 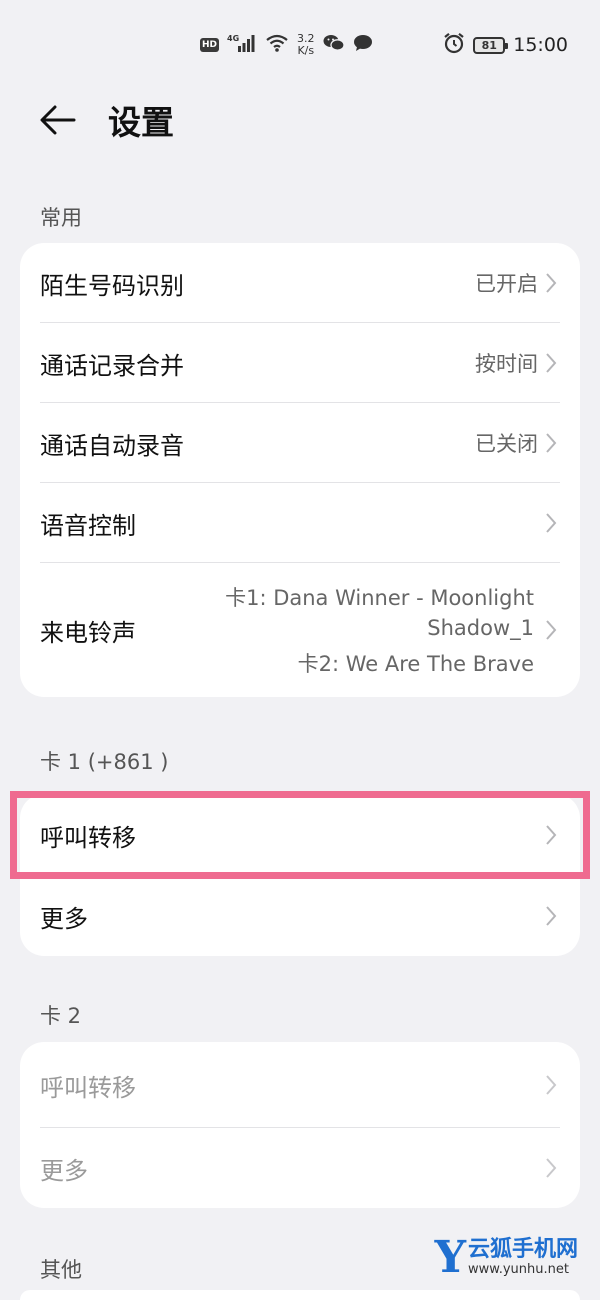 I want to click on status-left-group: HD 4G 3.2 K/s, so click(x=286, y=45).